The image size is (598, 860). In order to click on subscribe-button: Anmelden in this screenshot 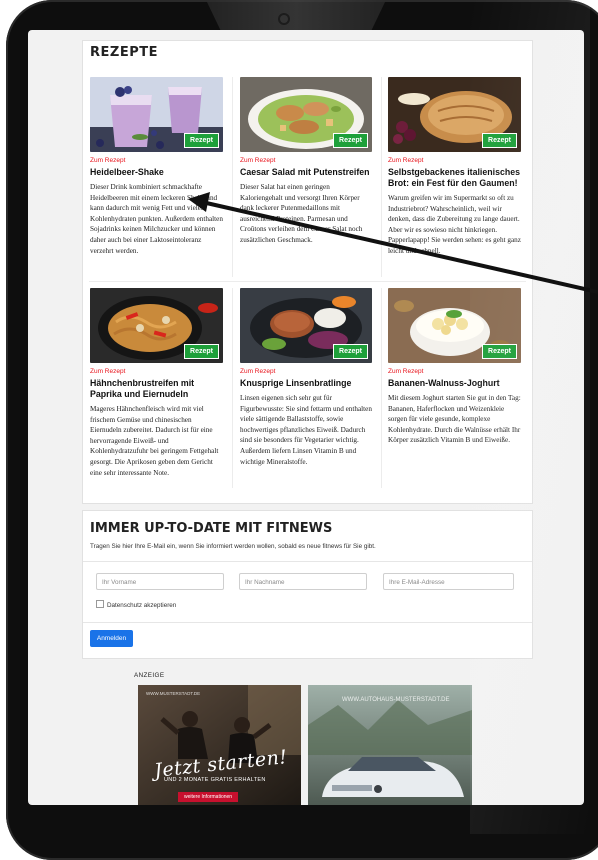, I will do `click(111, 638)`.